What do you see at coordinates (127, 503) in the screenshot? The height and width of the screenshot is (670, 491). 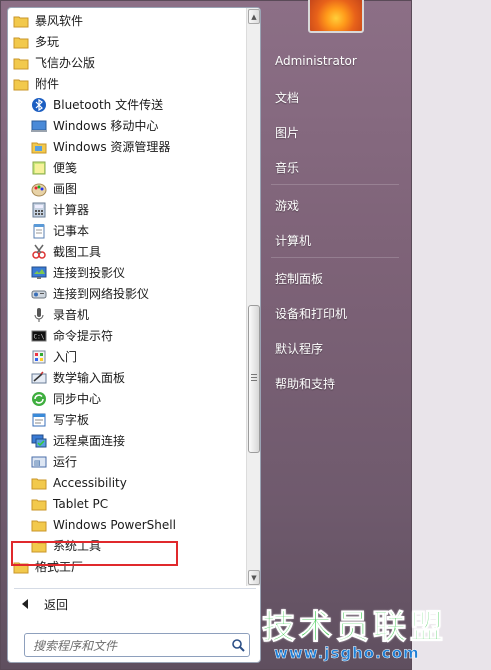 I see `list-item-tablet-pc-folder: Tablet PC` at bounding box center [127, 503].